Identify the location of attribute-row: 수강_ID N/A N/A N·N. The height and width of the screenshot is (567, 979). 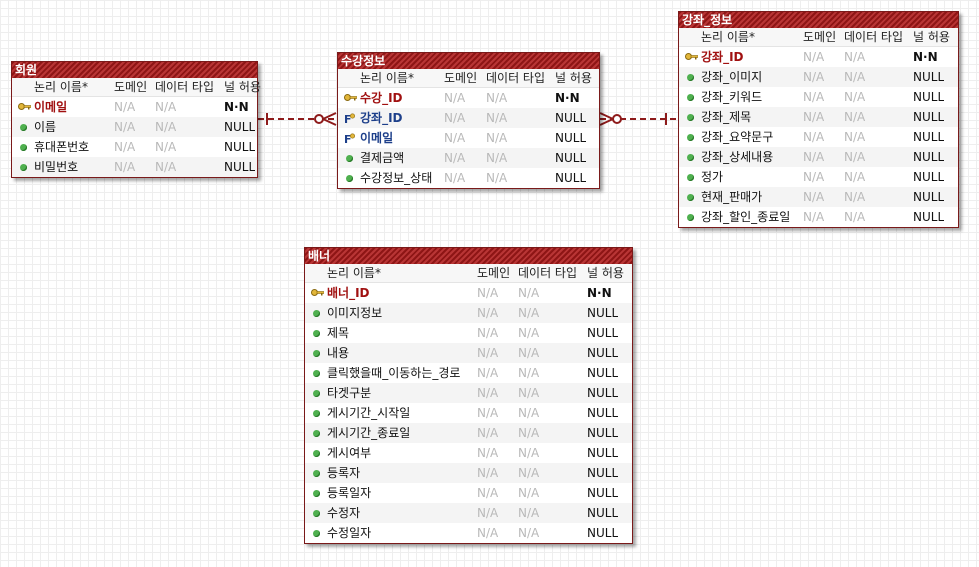
(468, 98).